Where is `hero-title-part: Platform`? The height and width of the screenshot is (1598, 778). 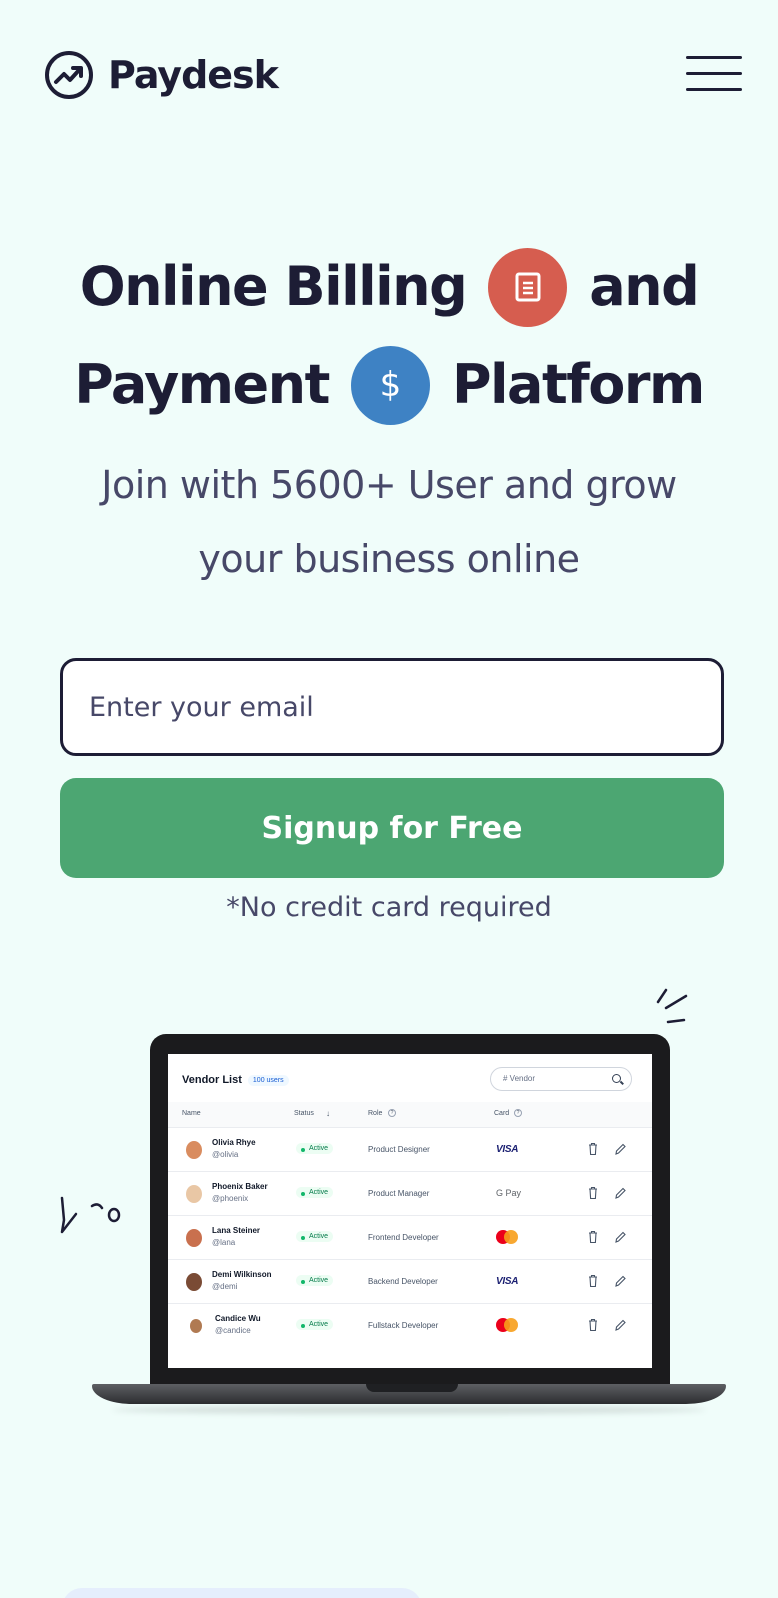
hero-title-part: Platform is located at coordinates (578, 384).